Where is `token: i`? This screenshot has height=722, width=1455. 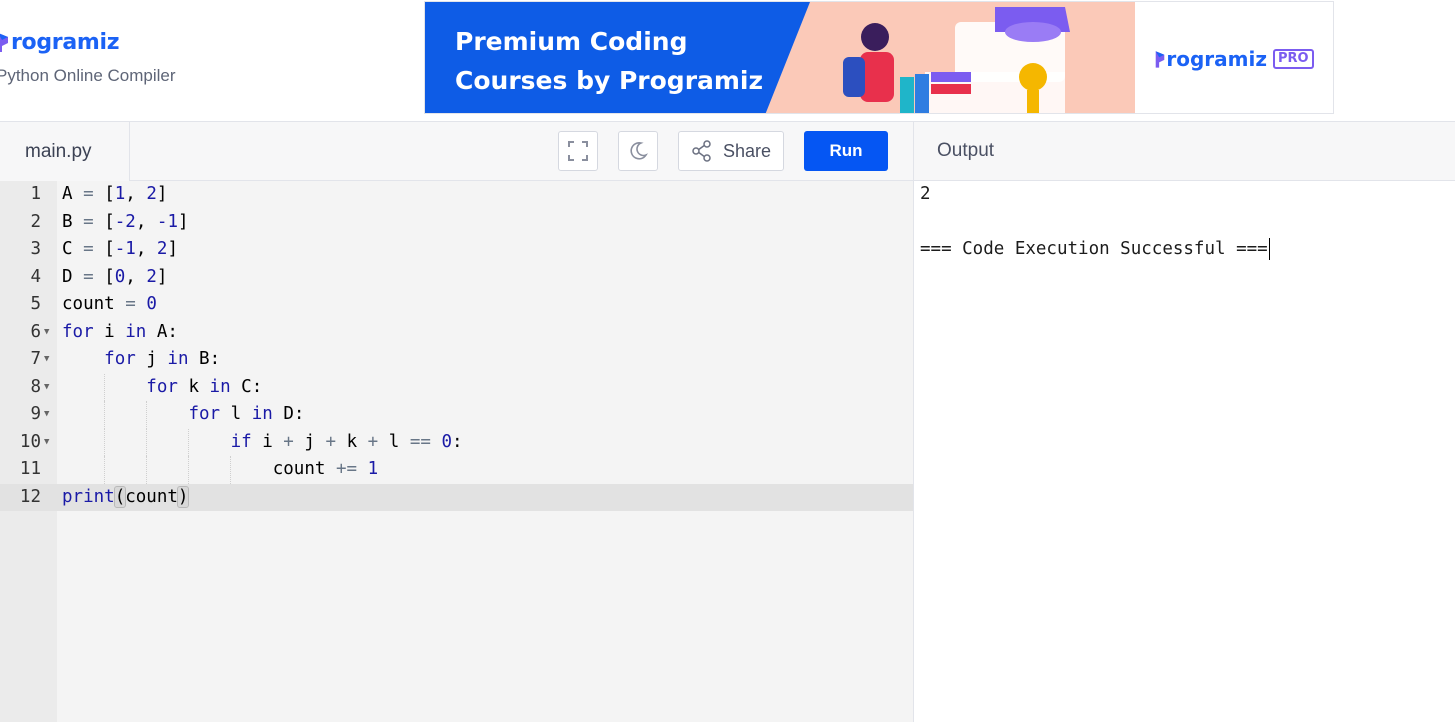
token: i is located at coordinates (109, 331).